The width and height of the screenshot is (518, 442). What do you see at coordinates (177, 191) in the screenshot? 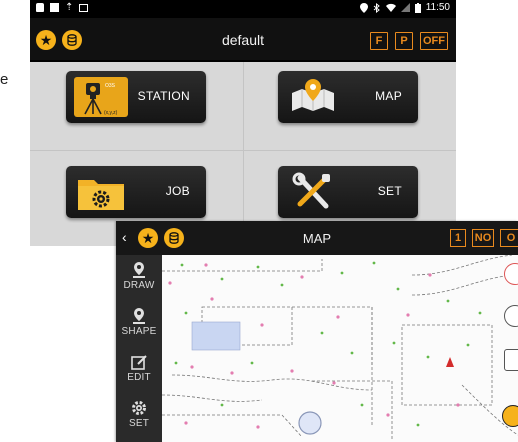
I see `job-label: JOB` at bounding box center [177, 191].